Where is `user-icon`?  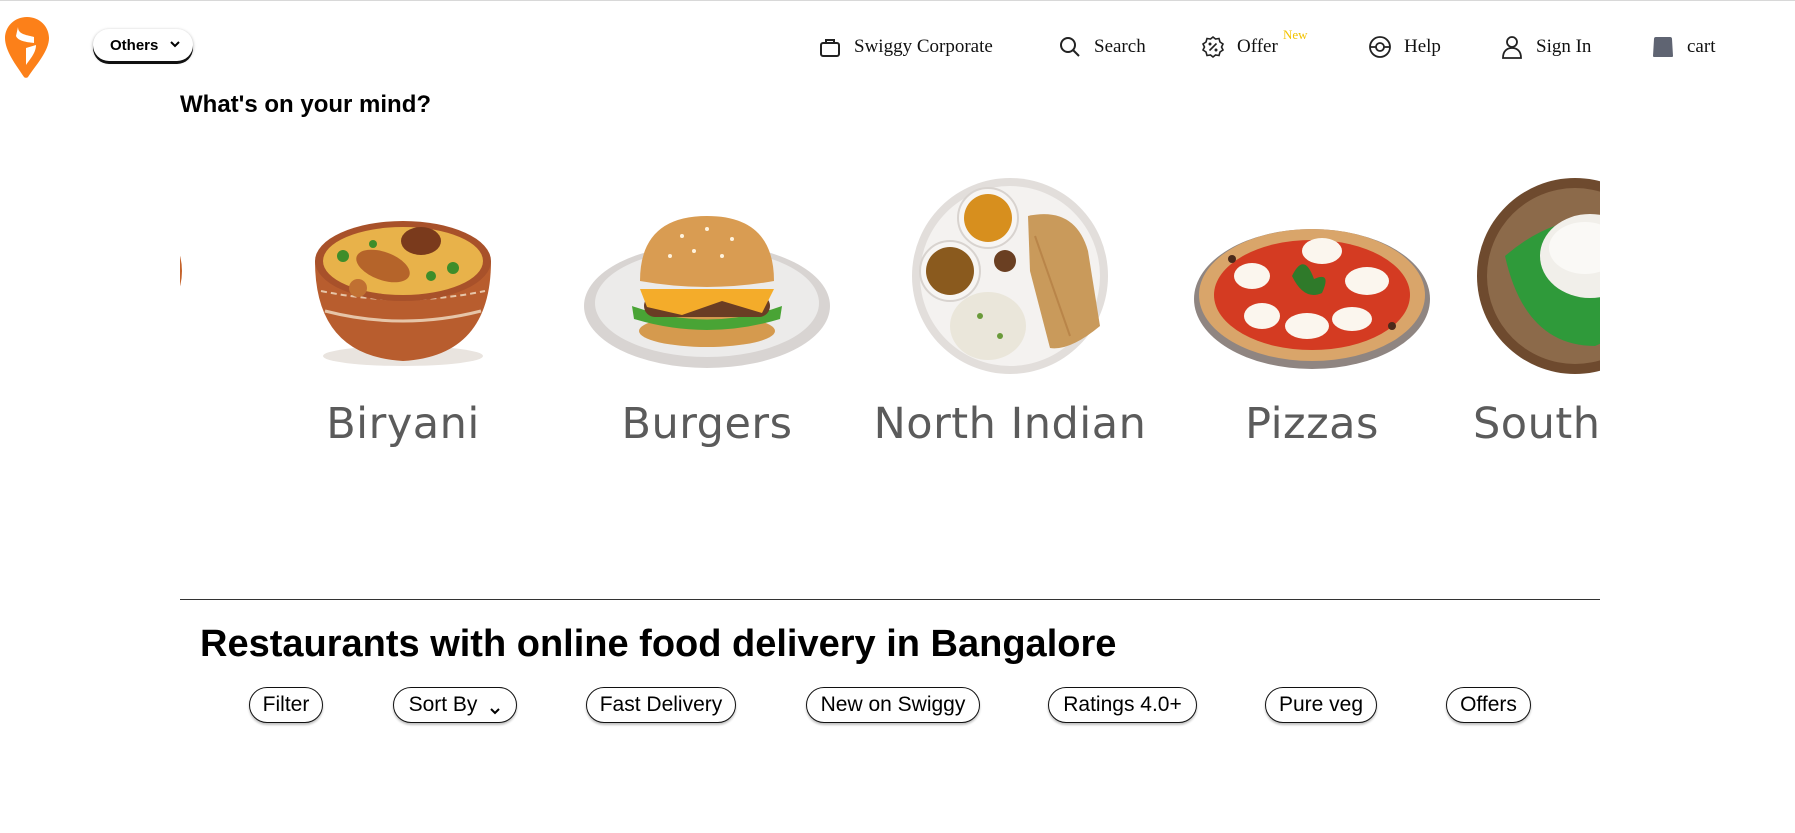
user-icon is located at coordinates (1512, 47).